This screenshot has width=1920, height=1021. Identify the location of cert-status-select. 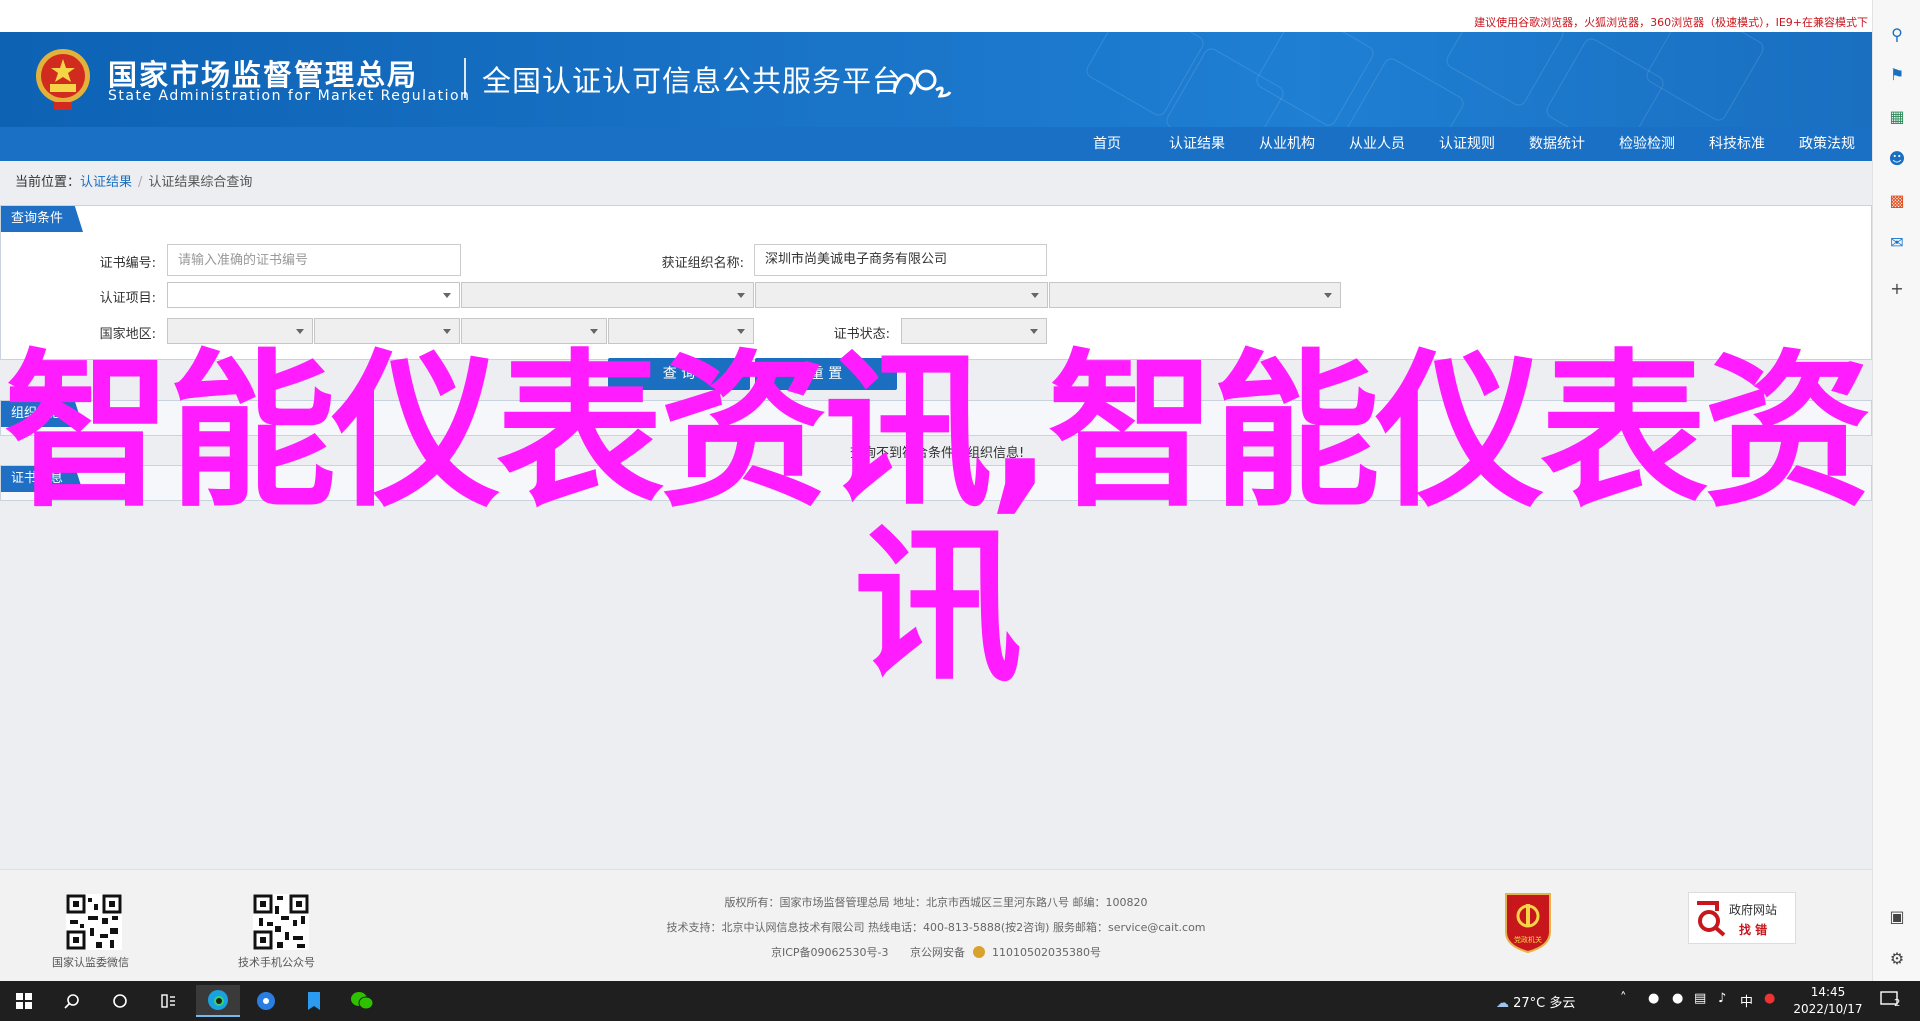
(974, 331).